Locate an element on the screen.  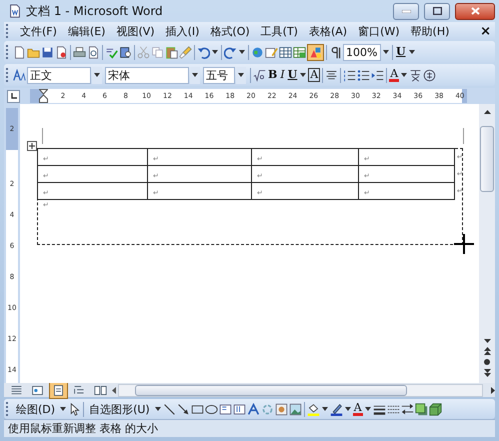
book-icon is located at coordinates (125, 52).